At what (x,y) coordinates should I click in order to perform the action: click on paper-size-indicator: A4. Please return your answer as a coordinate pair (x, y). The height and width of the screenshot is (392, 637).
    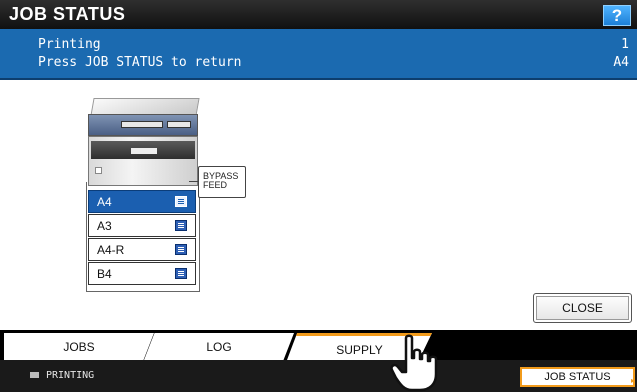
    Looking at the image, I should click on (621, 62).